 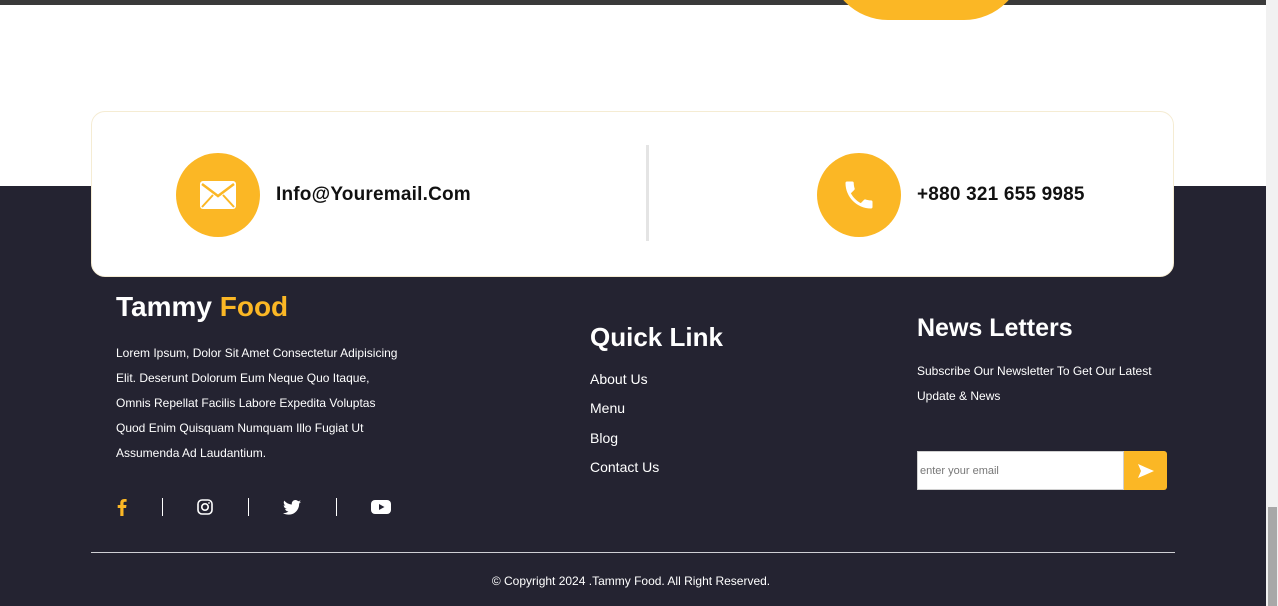 I want to click on youtube-icon, so click(x=381, y=507).